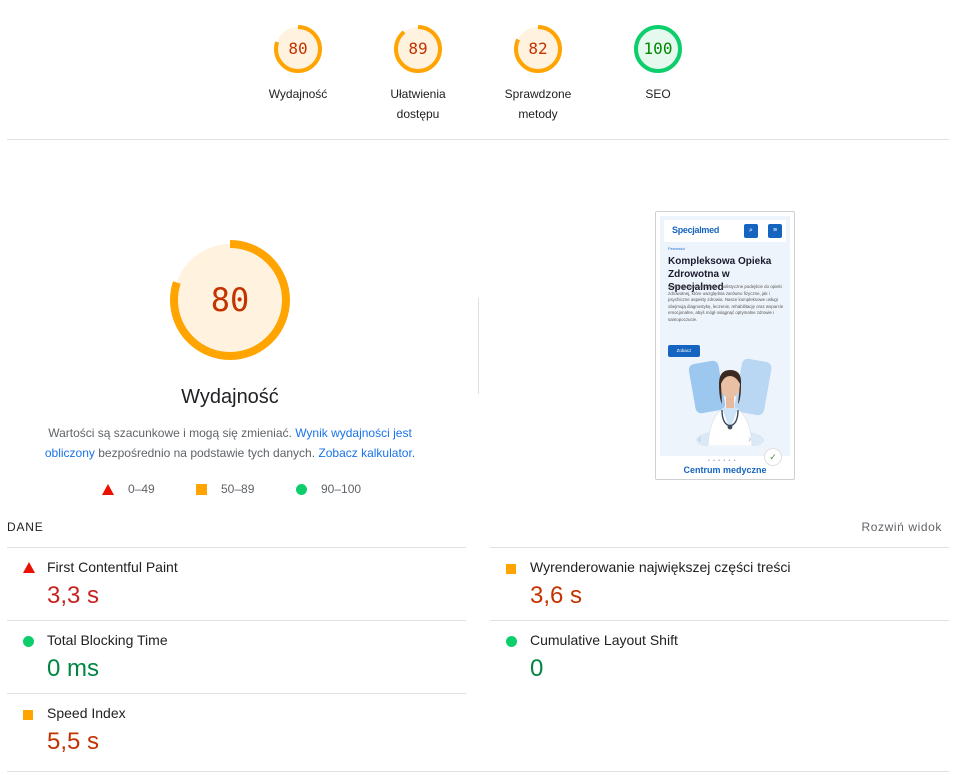 The width and height of the screenshot is (955, 775). I want to click on legend-item-fail: 0–49, so click(128, 489).